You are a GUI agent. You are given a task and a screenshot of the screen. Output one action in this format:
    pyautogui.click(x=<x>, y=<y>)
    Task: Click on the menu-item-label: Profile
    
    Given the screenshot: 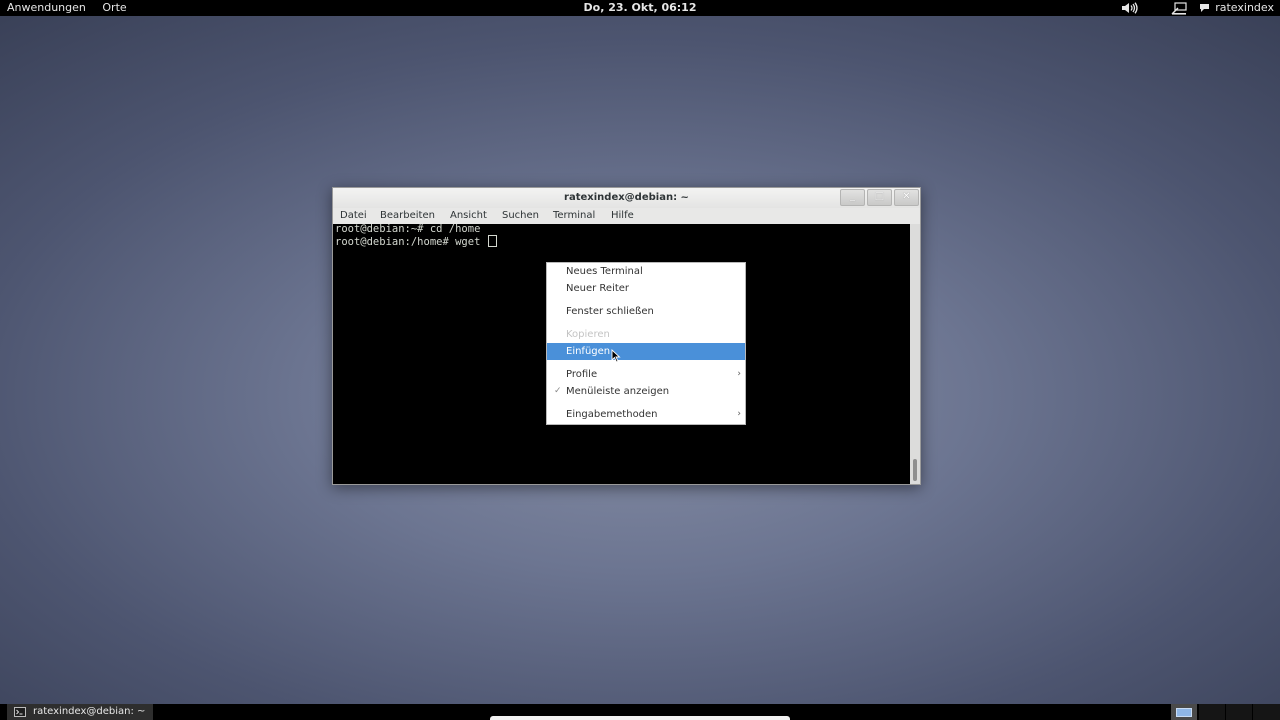 What is the action you would take?
    pyautogui.click(x=582, y=374)
    